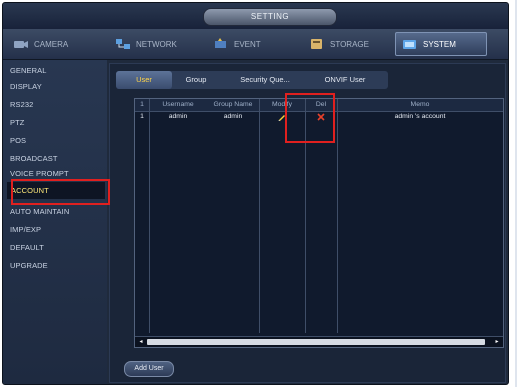 The image size is (517, 387). What do you see at coordinates (58, 105) in the screenshot?
I see `sidebar-item-rs232: RS232` at bounding box center [58, 105].